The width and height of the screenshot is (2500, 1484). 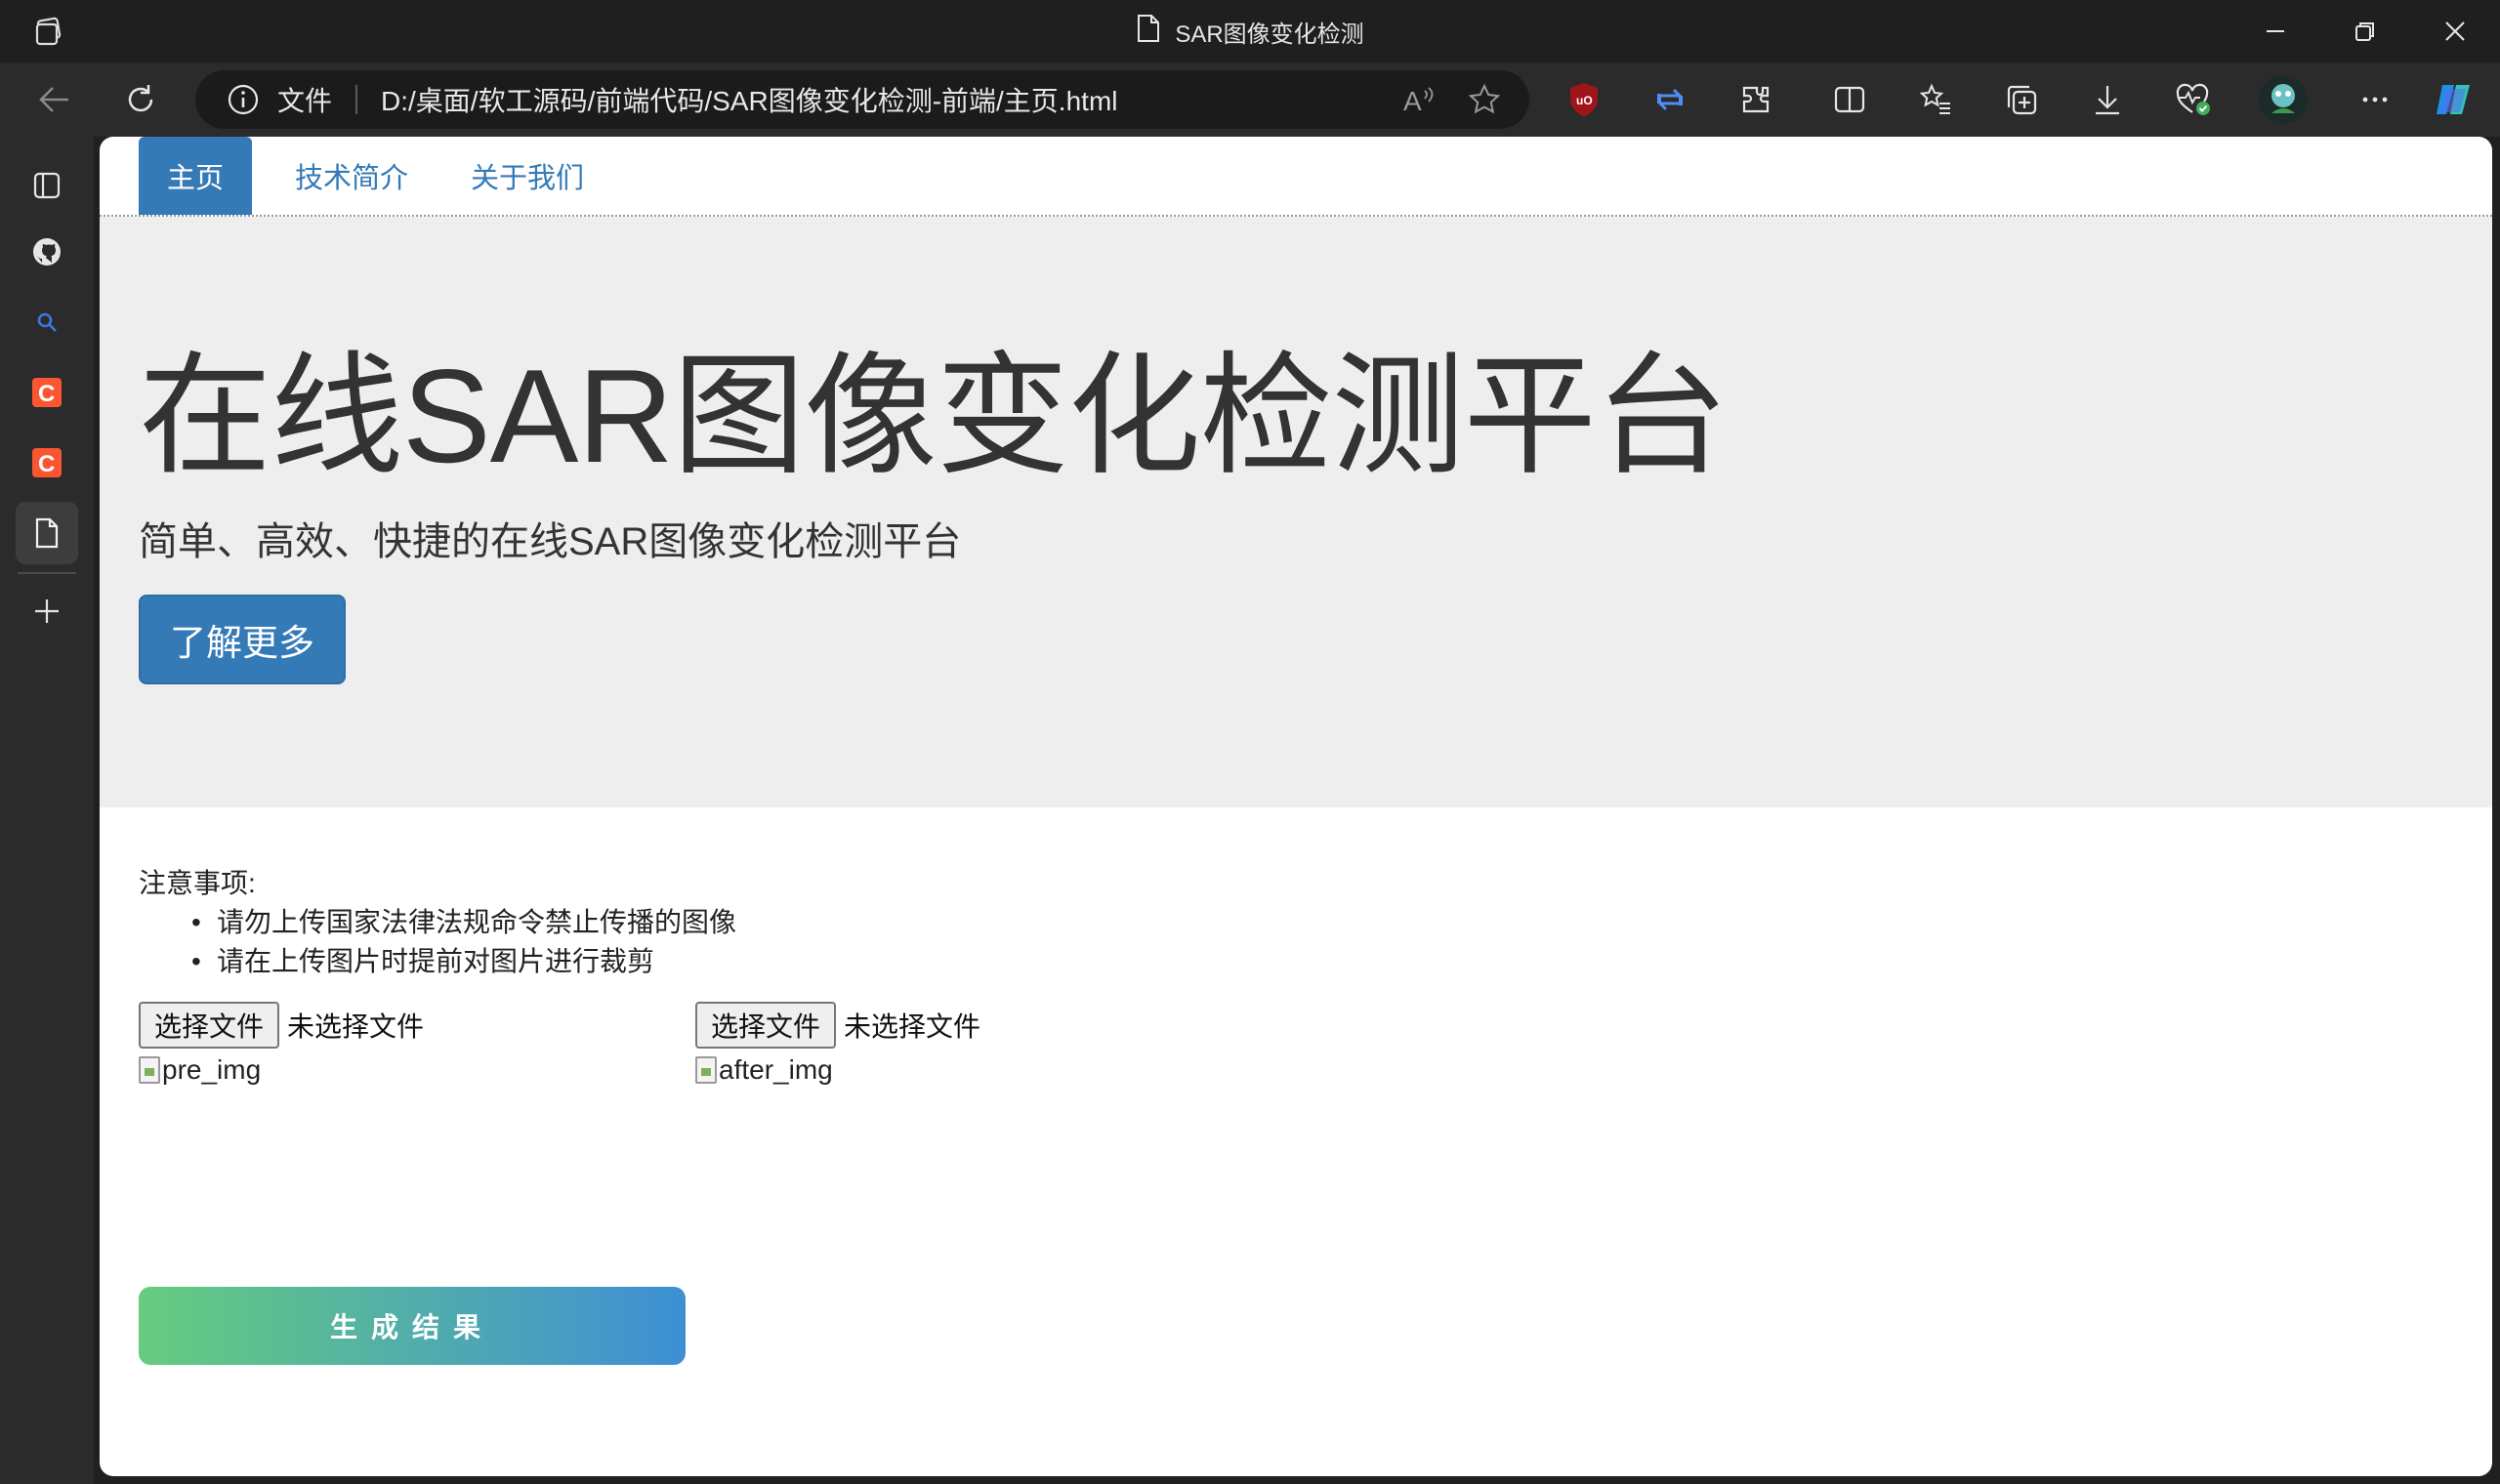 I want to click on tab-tech-intro: 技术简介, so click(x=352, y=176).